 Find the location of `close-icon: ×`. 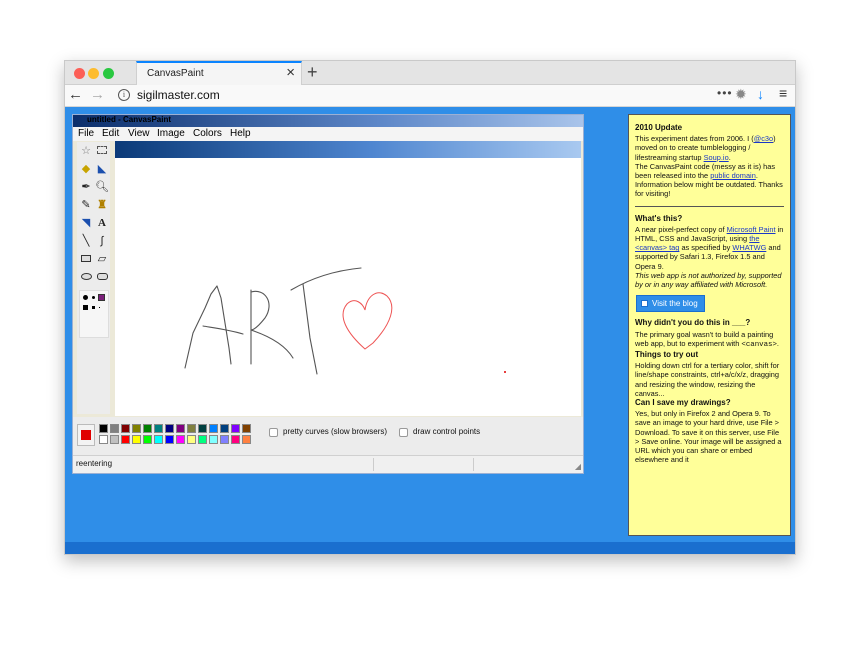

close-icon: × is located at coordinates (290, 73).